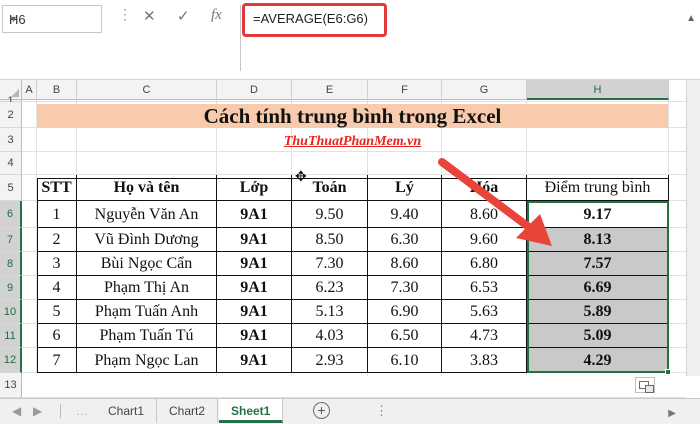 Image resolution: width=700 pixels, height=424 pixels. What do you see at coordinates (484, 360) in the screenshot?
I see `cell-chemistry: 3.83` at bounding box center [484, 360].